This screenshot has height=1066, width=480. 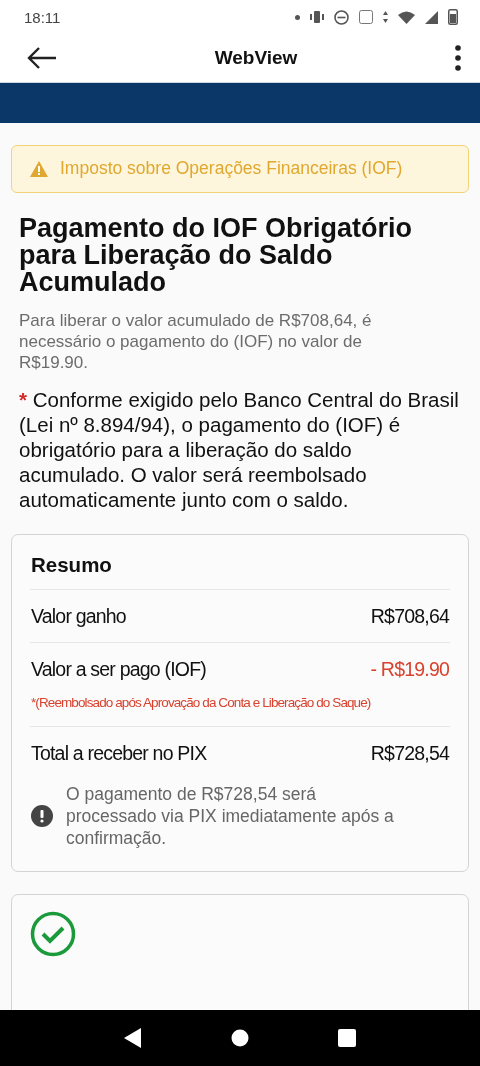 What do you see at coordinates (409, 616) in the screenshot?
I see `row-value: R$708,64` at bounding box center [409, 616].